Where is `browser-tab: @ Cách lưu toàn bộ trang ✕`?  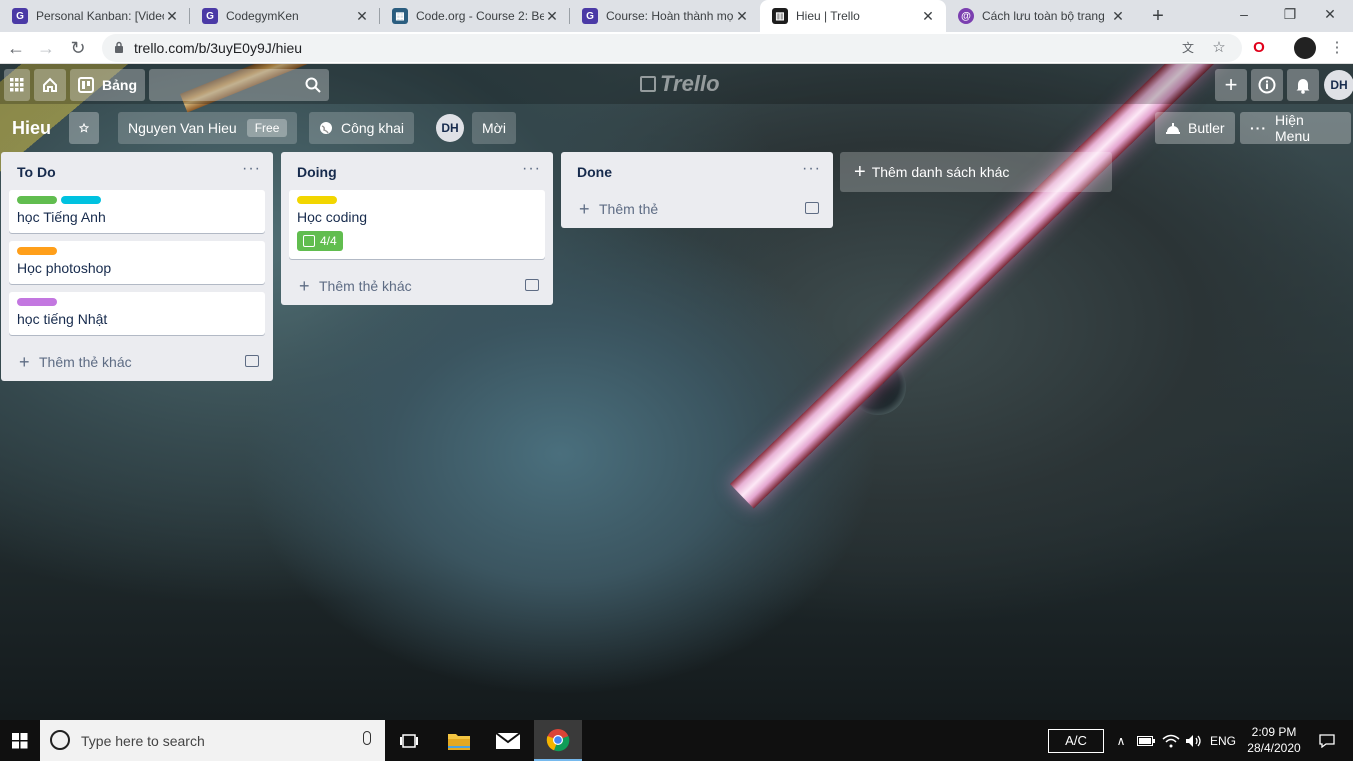
browser-tab: @ Cách lưu toàn bộ trang ✕ is located at coordinates (1041, 16).